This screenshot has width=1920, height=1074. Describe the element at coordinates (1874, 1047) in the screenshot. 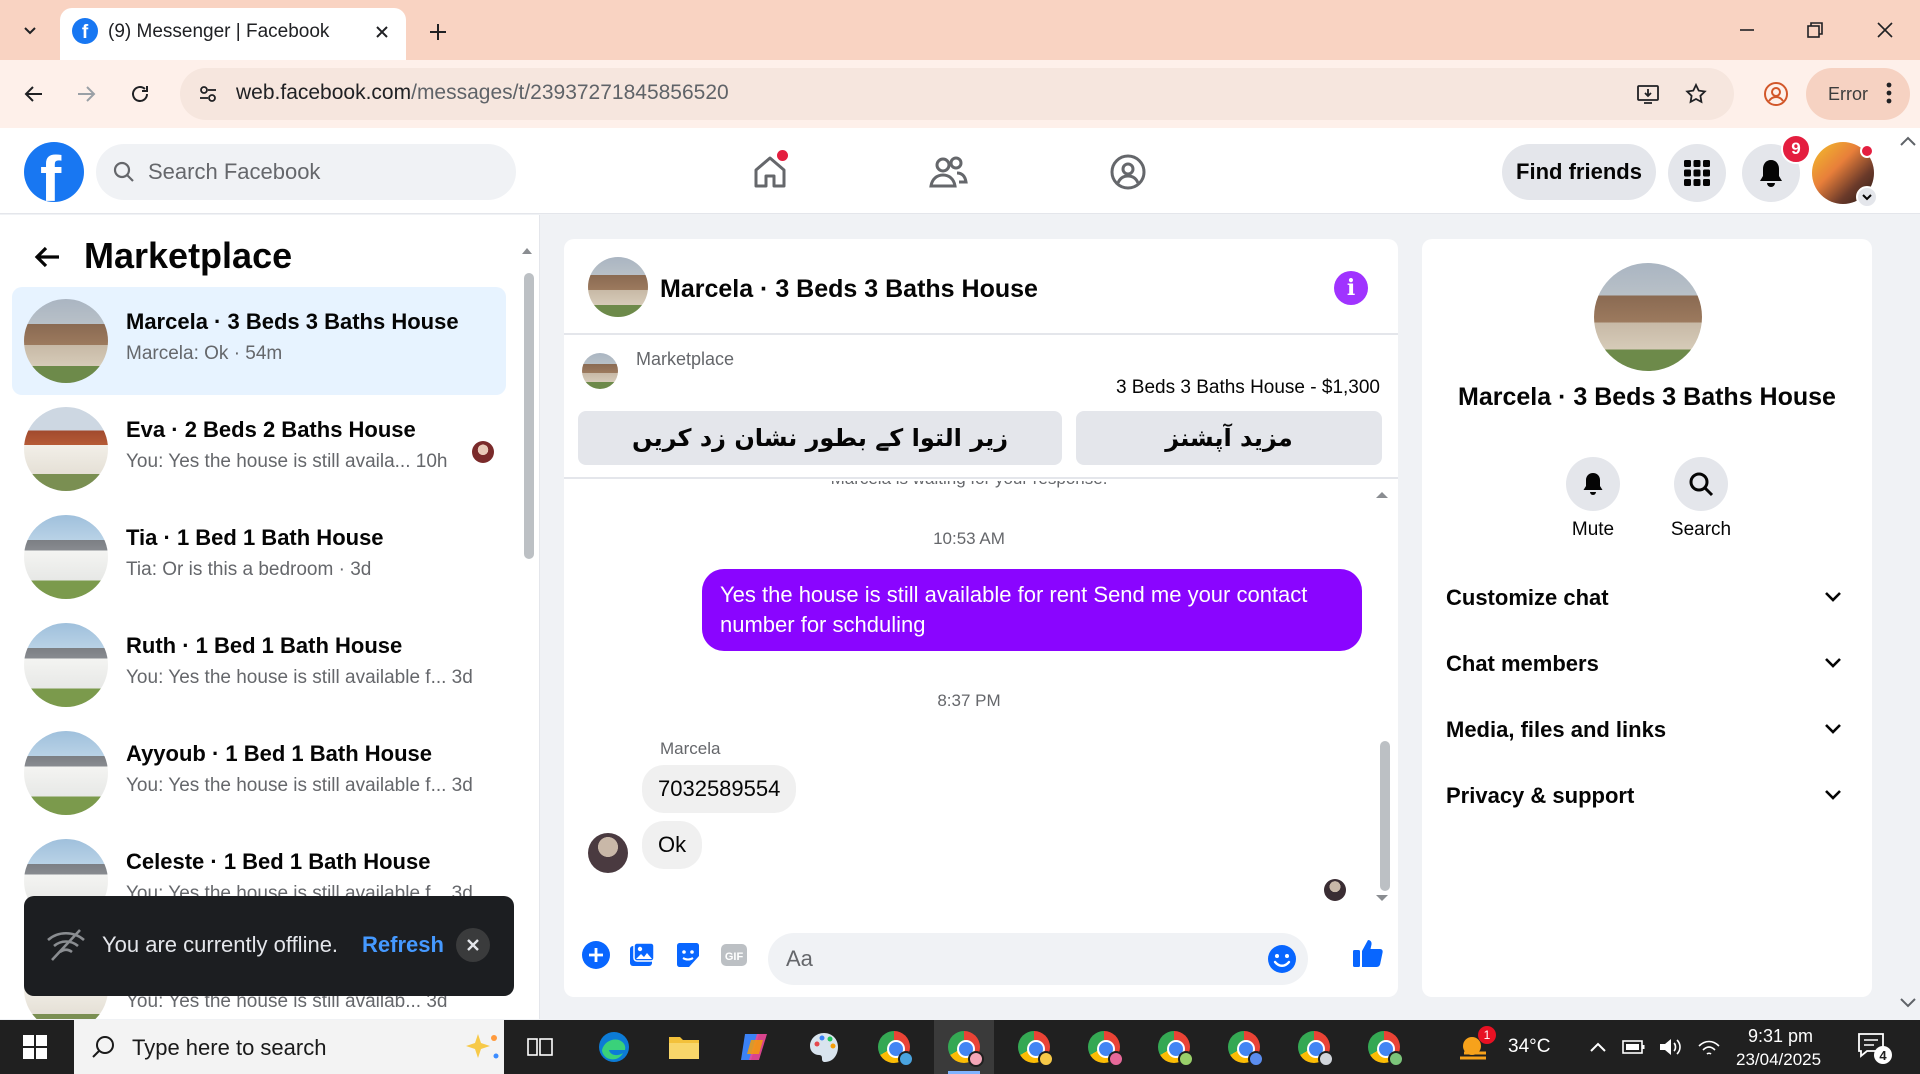

I see `action-center-button: 4` at that location.